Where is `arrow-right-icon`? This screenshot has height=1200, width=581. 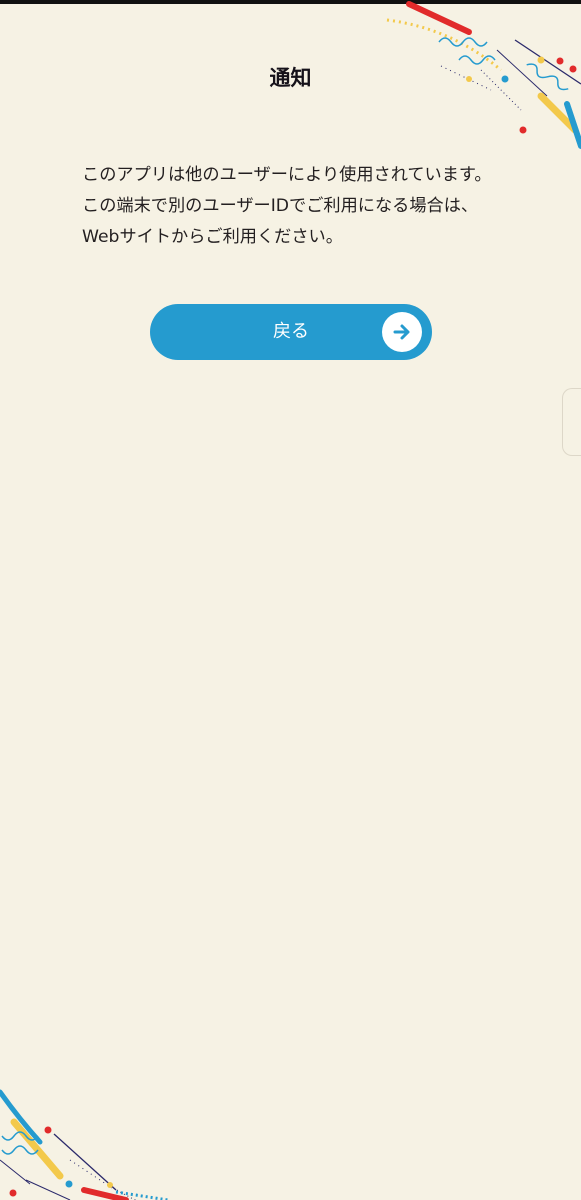
arrow-right-icon is located at coordinates (402, 332).